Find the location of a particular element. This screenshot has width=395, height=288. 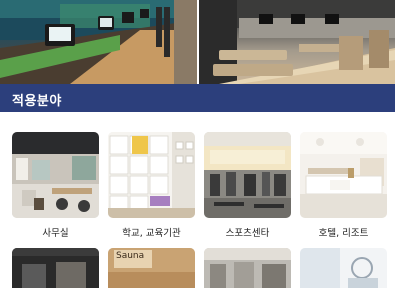

card-label: 호텔, 리조트 is located at coordinates (343, 233).